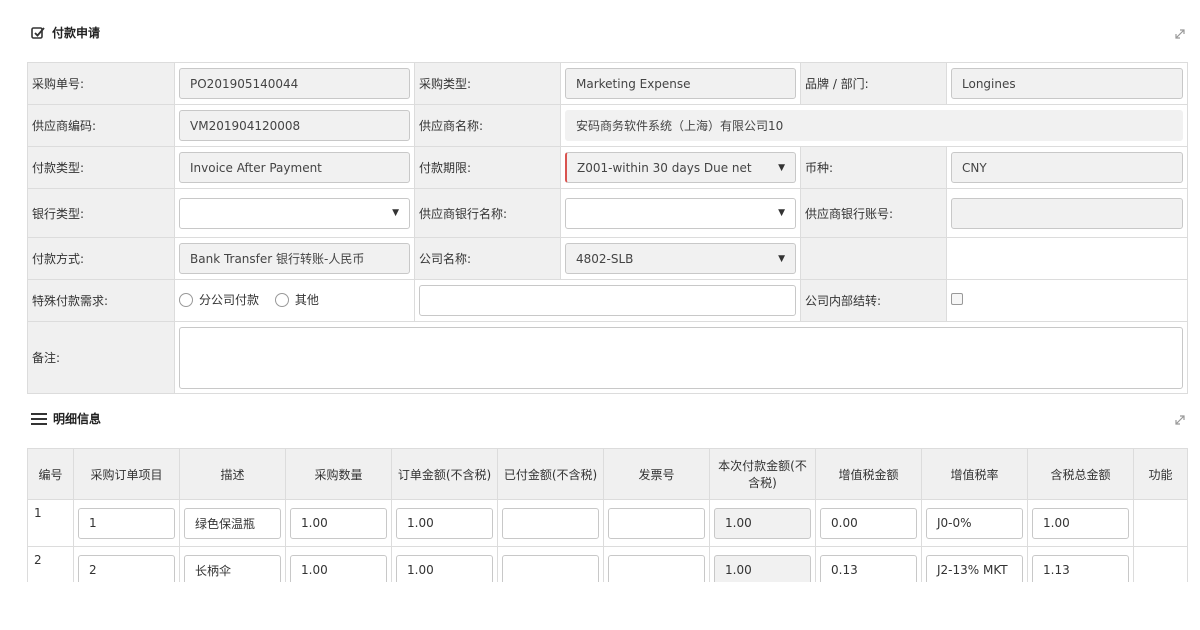  What do you see at coordinates (656, 474) in the screenshot?
I see `col-header: 发票号` at bounding box center [656, 474].